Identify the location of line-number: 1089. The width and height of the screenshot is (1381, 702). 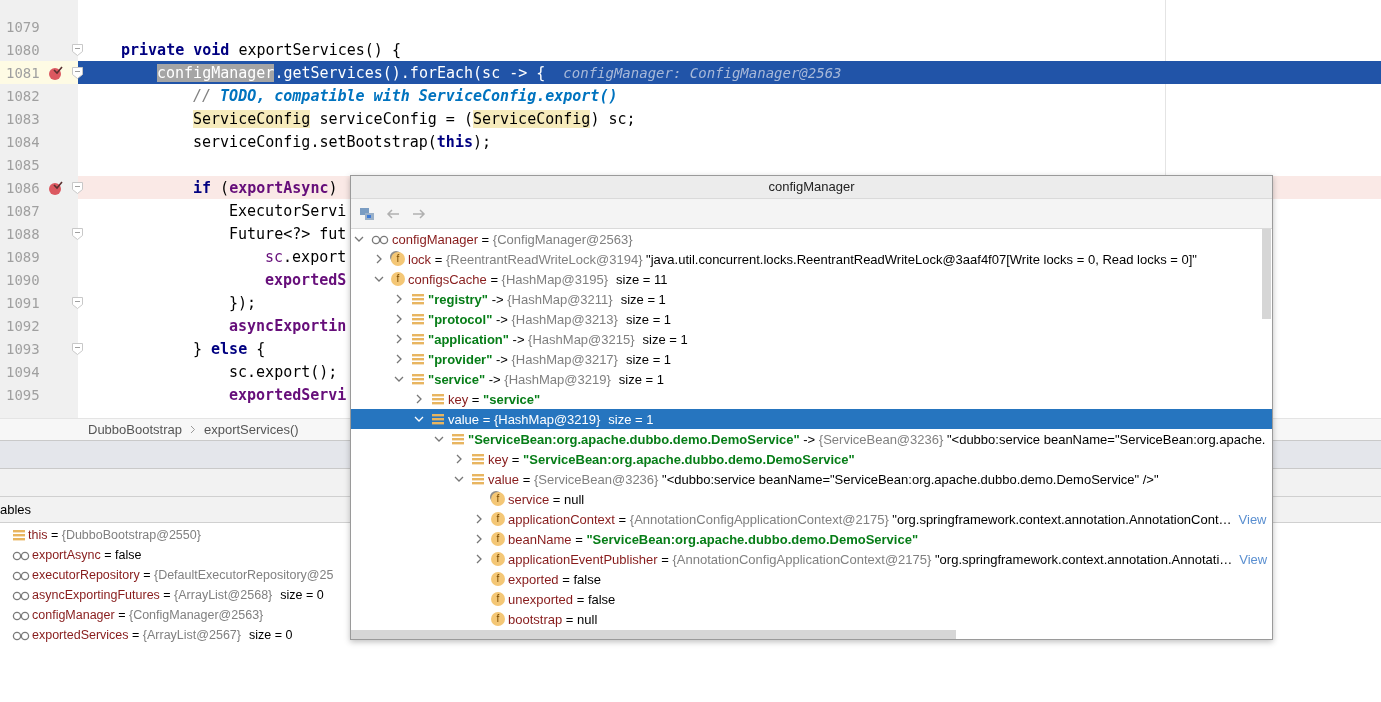
(23, 256).